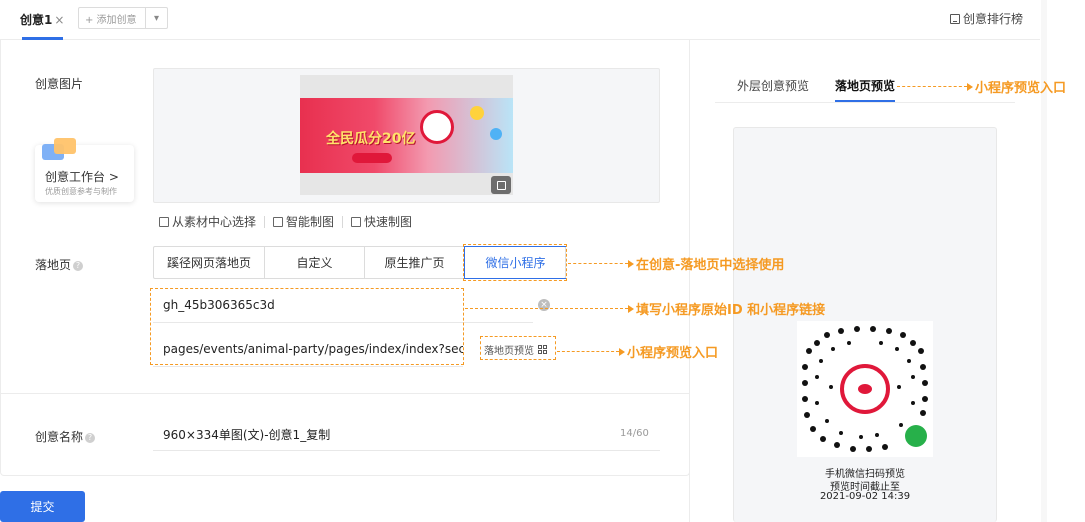 Image resolution: width=1085 pixels, height=522 pixels. Describe the element at coordinates (310, 222) in the screenshot. I see `smart-design-label: 智能制图` at that location.